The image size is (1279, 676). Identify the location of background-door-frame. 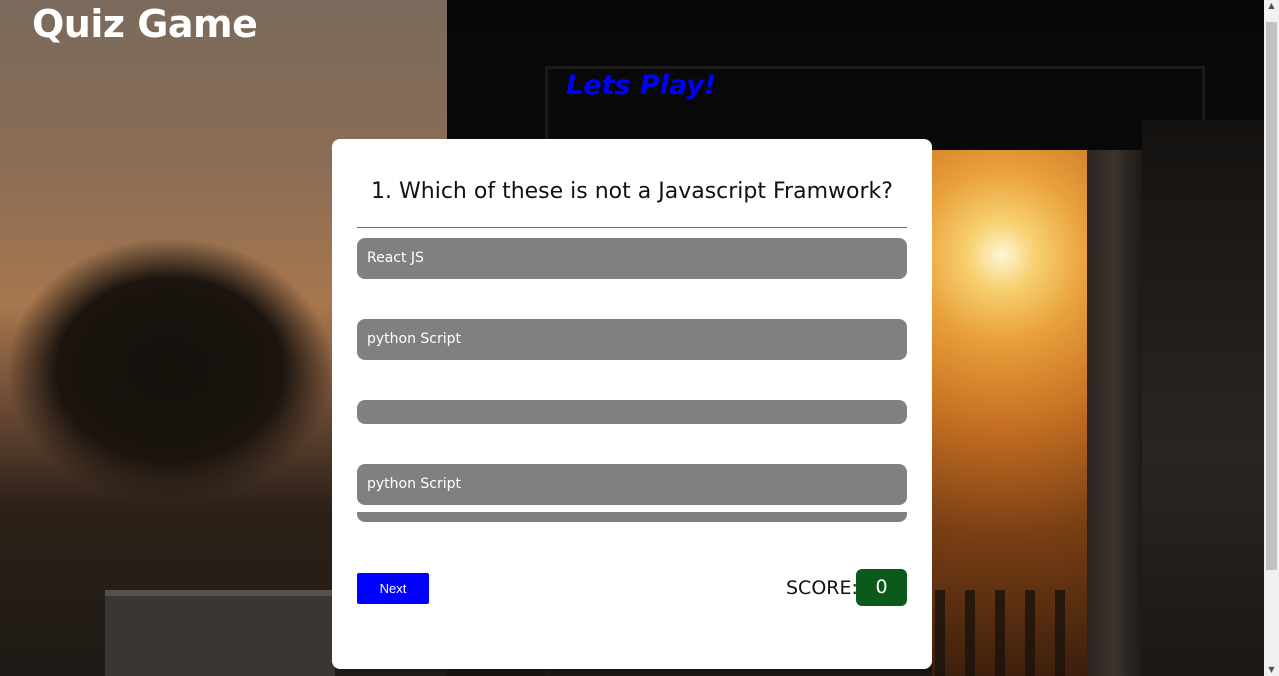
(1114, 413).